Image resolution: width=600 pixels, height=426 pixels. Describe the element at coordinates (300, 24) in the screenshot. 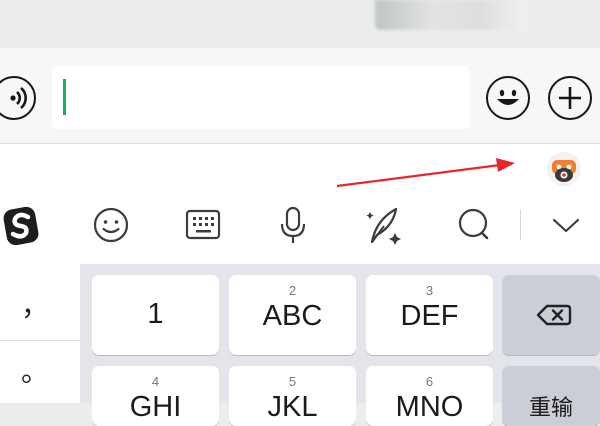

I see `chat-area` at that location.